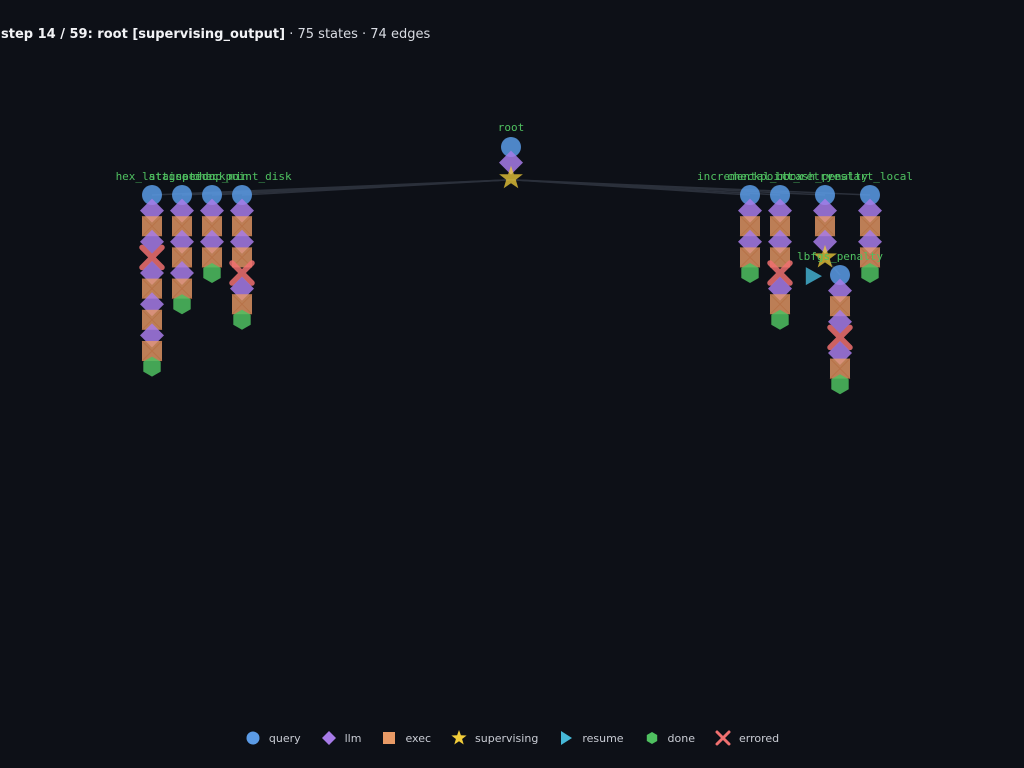  Describe the element at coordinates (511, 127) in the screenshot. I see `root-column-label: root` at that location.